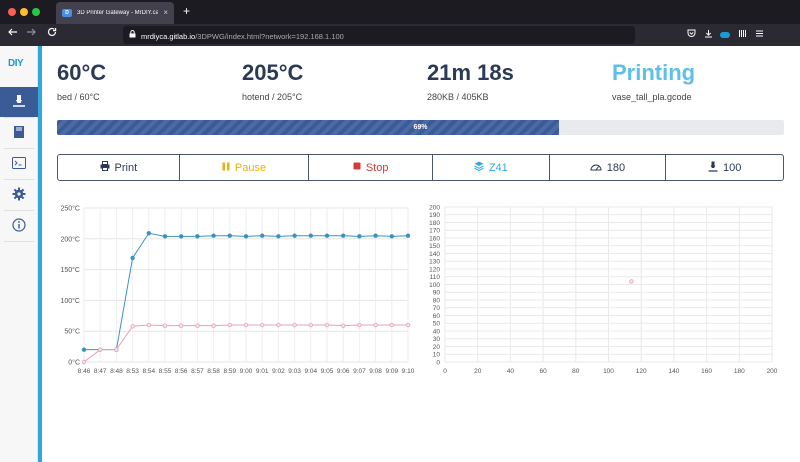 This screenshot has width=800, height=462. I want to click on control-button-group: Print Pause Stop Z41 180 100, so click(420, 167).